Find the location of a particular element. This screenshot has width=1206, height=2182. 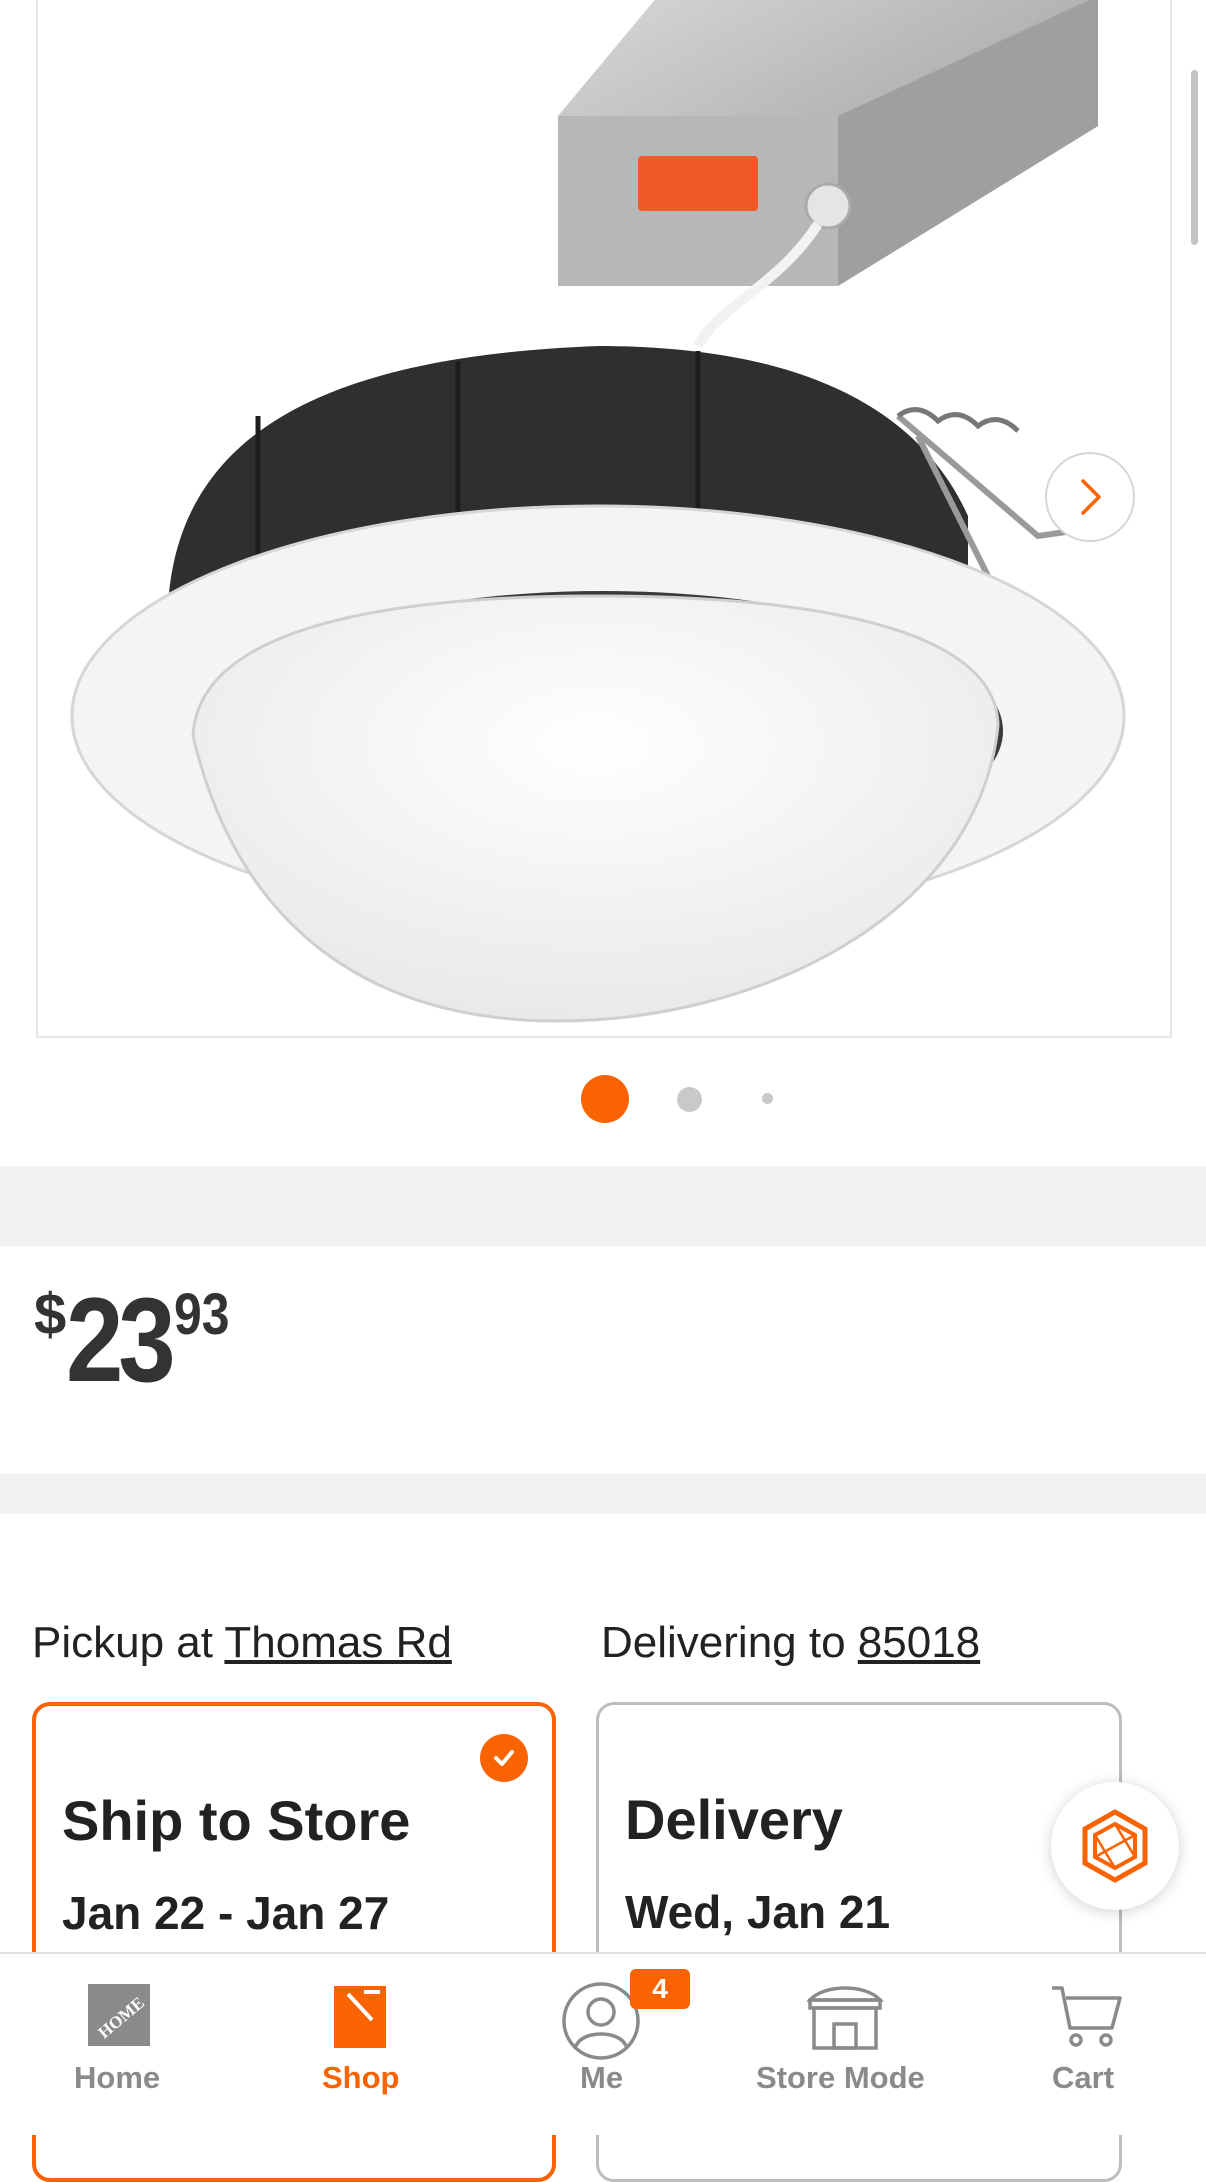

selected-check-icon is located at coordinates (504, 1758).